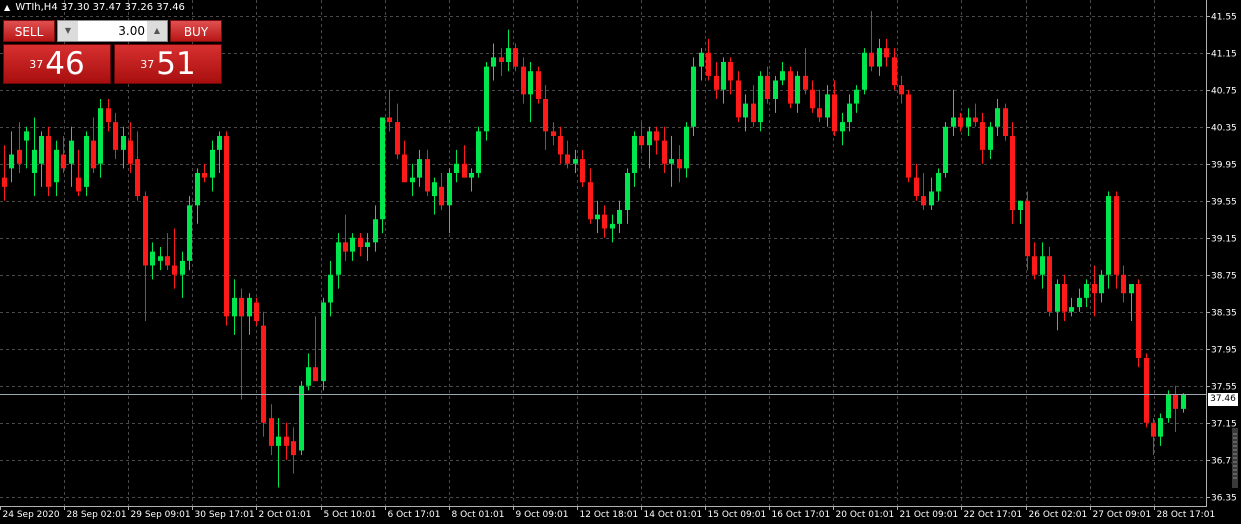  I want to click on sell-price-button: 3746, so click(57, 64).